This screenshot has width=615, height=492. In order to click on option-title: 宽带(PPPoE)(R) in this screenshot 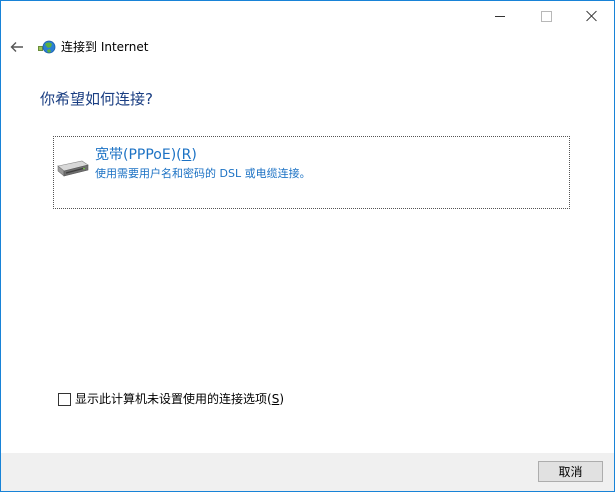, I will do `click(146, 155)`.